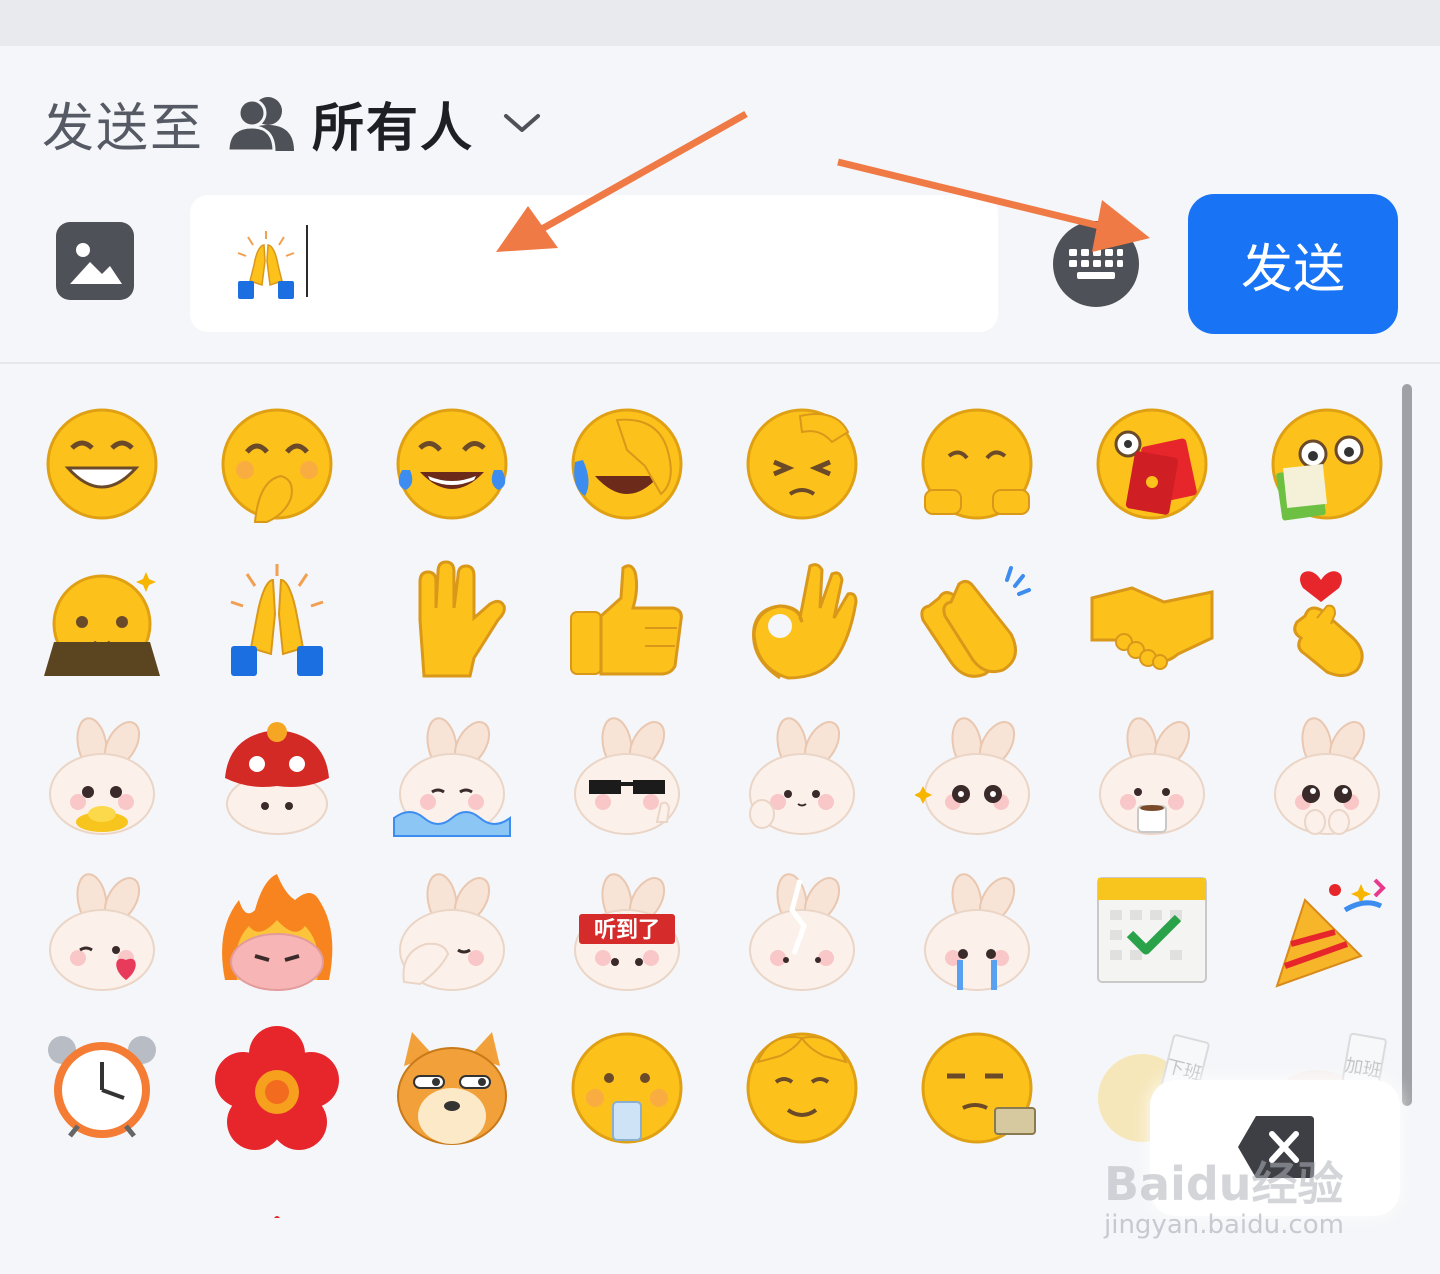 Image resolution: width=1440 pixels, height=1274 pixels. What do you see at coordinates (261, 125) in the screenshot?
I see `group-icon` at bounding box center [261, 125].